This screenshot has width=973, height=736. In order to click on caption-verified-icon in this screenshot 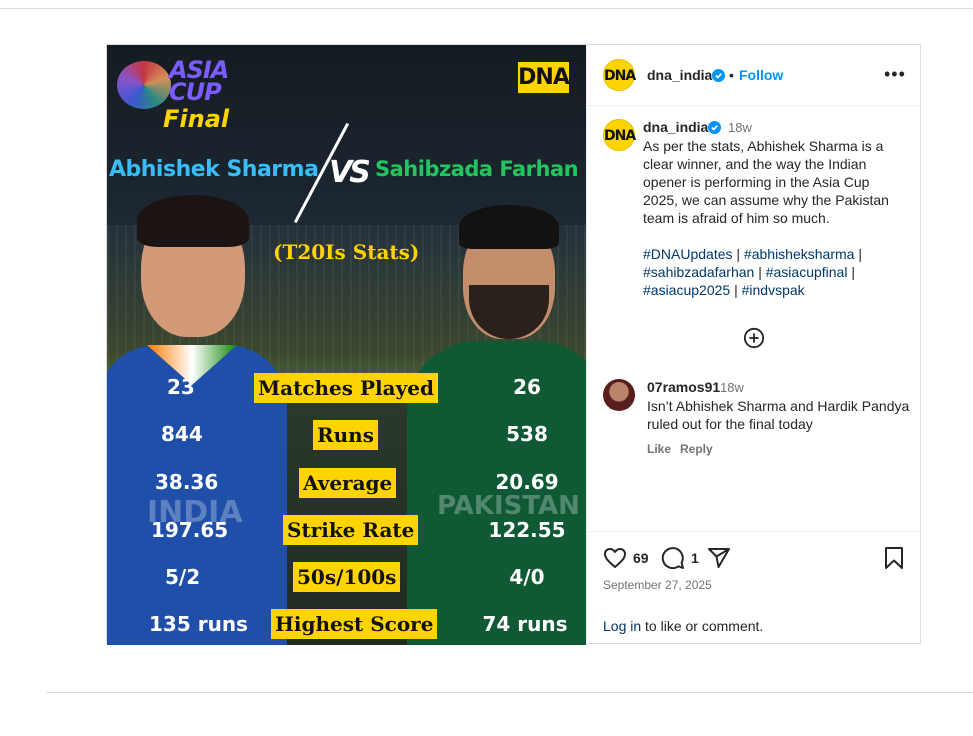, I will do `click(714, 127)`.